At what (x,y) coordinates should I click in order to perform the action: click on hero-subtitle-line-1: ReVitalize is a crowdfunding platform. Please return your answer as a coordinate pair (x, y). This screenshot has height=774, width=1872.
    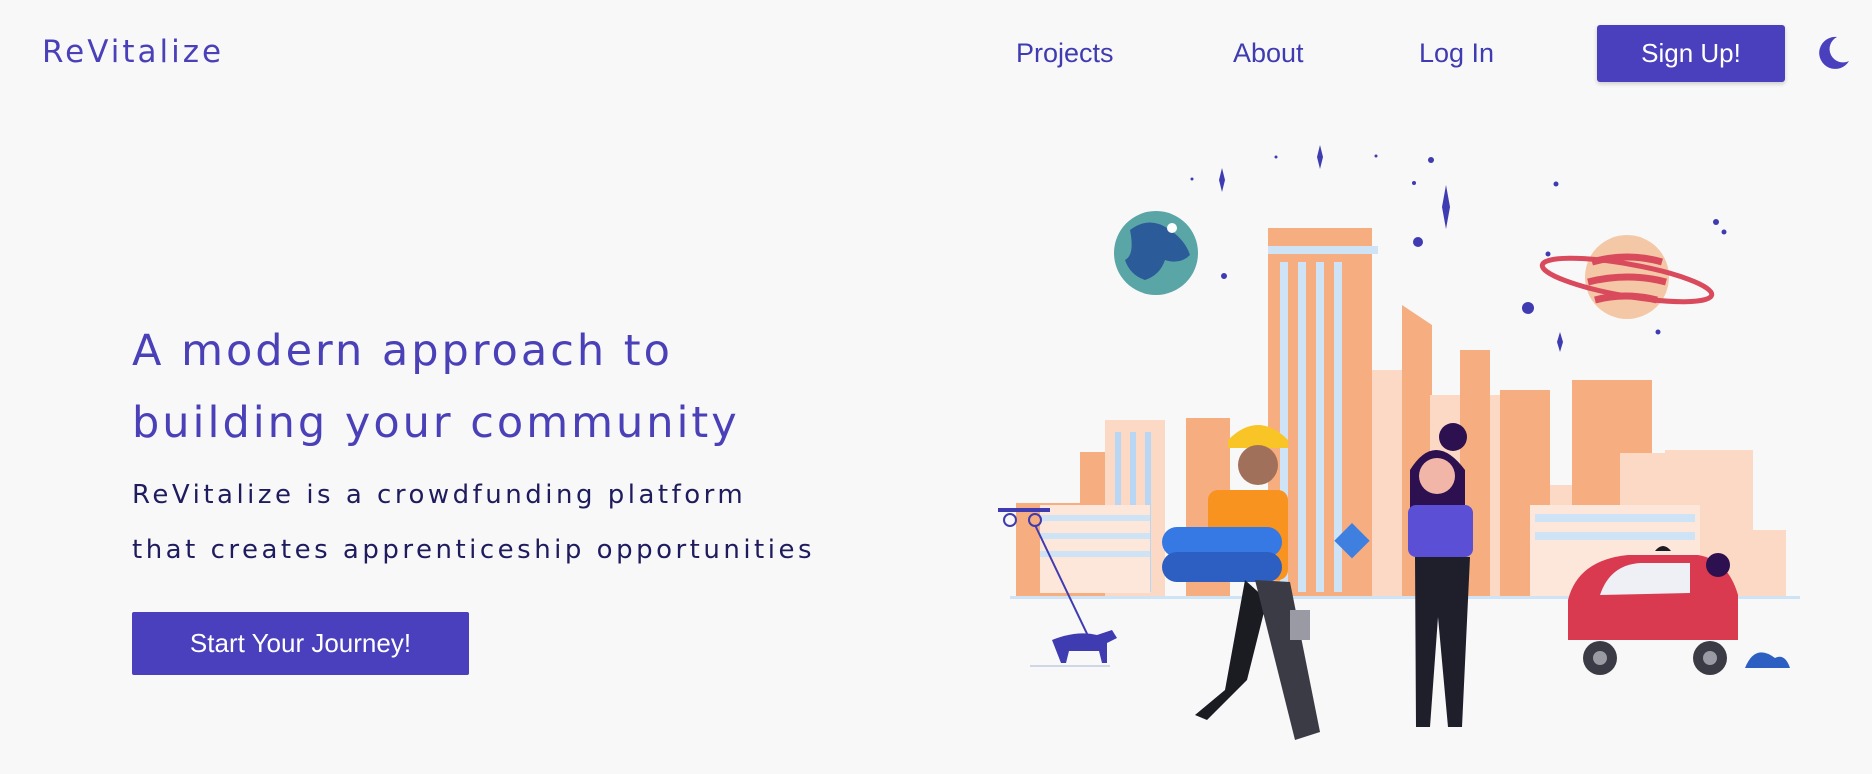
    Looking at the image, I should click on (439, 495).